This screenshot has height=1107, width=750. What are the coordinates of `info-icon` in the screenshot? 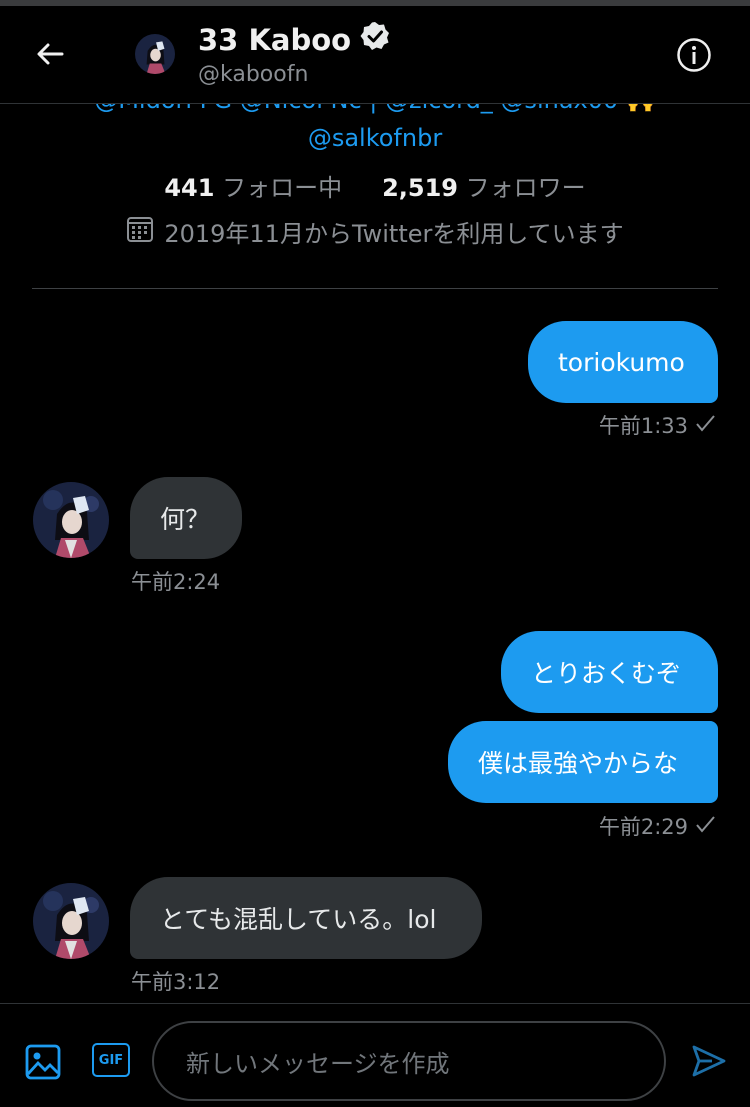 It's located at (694, 57).